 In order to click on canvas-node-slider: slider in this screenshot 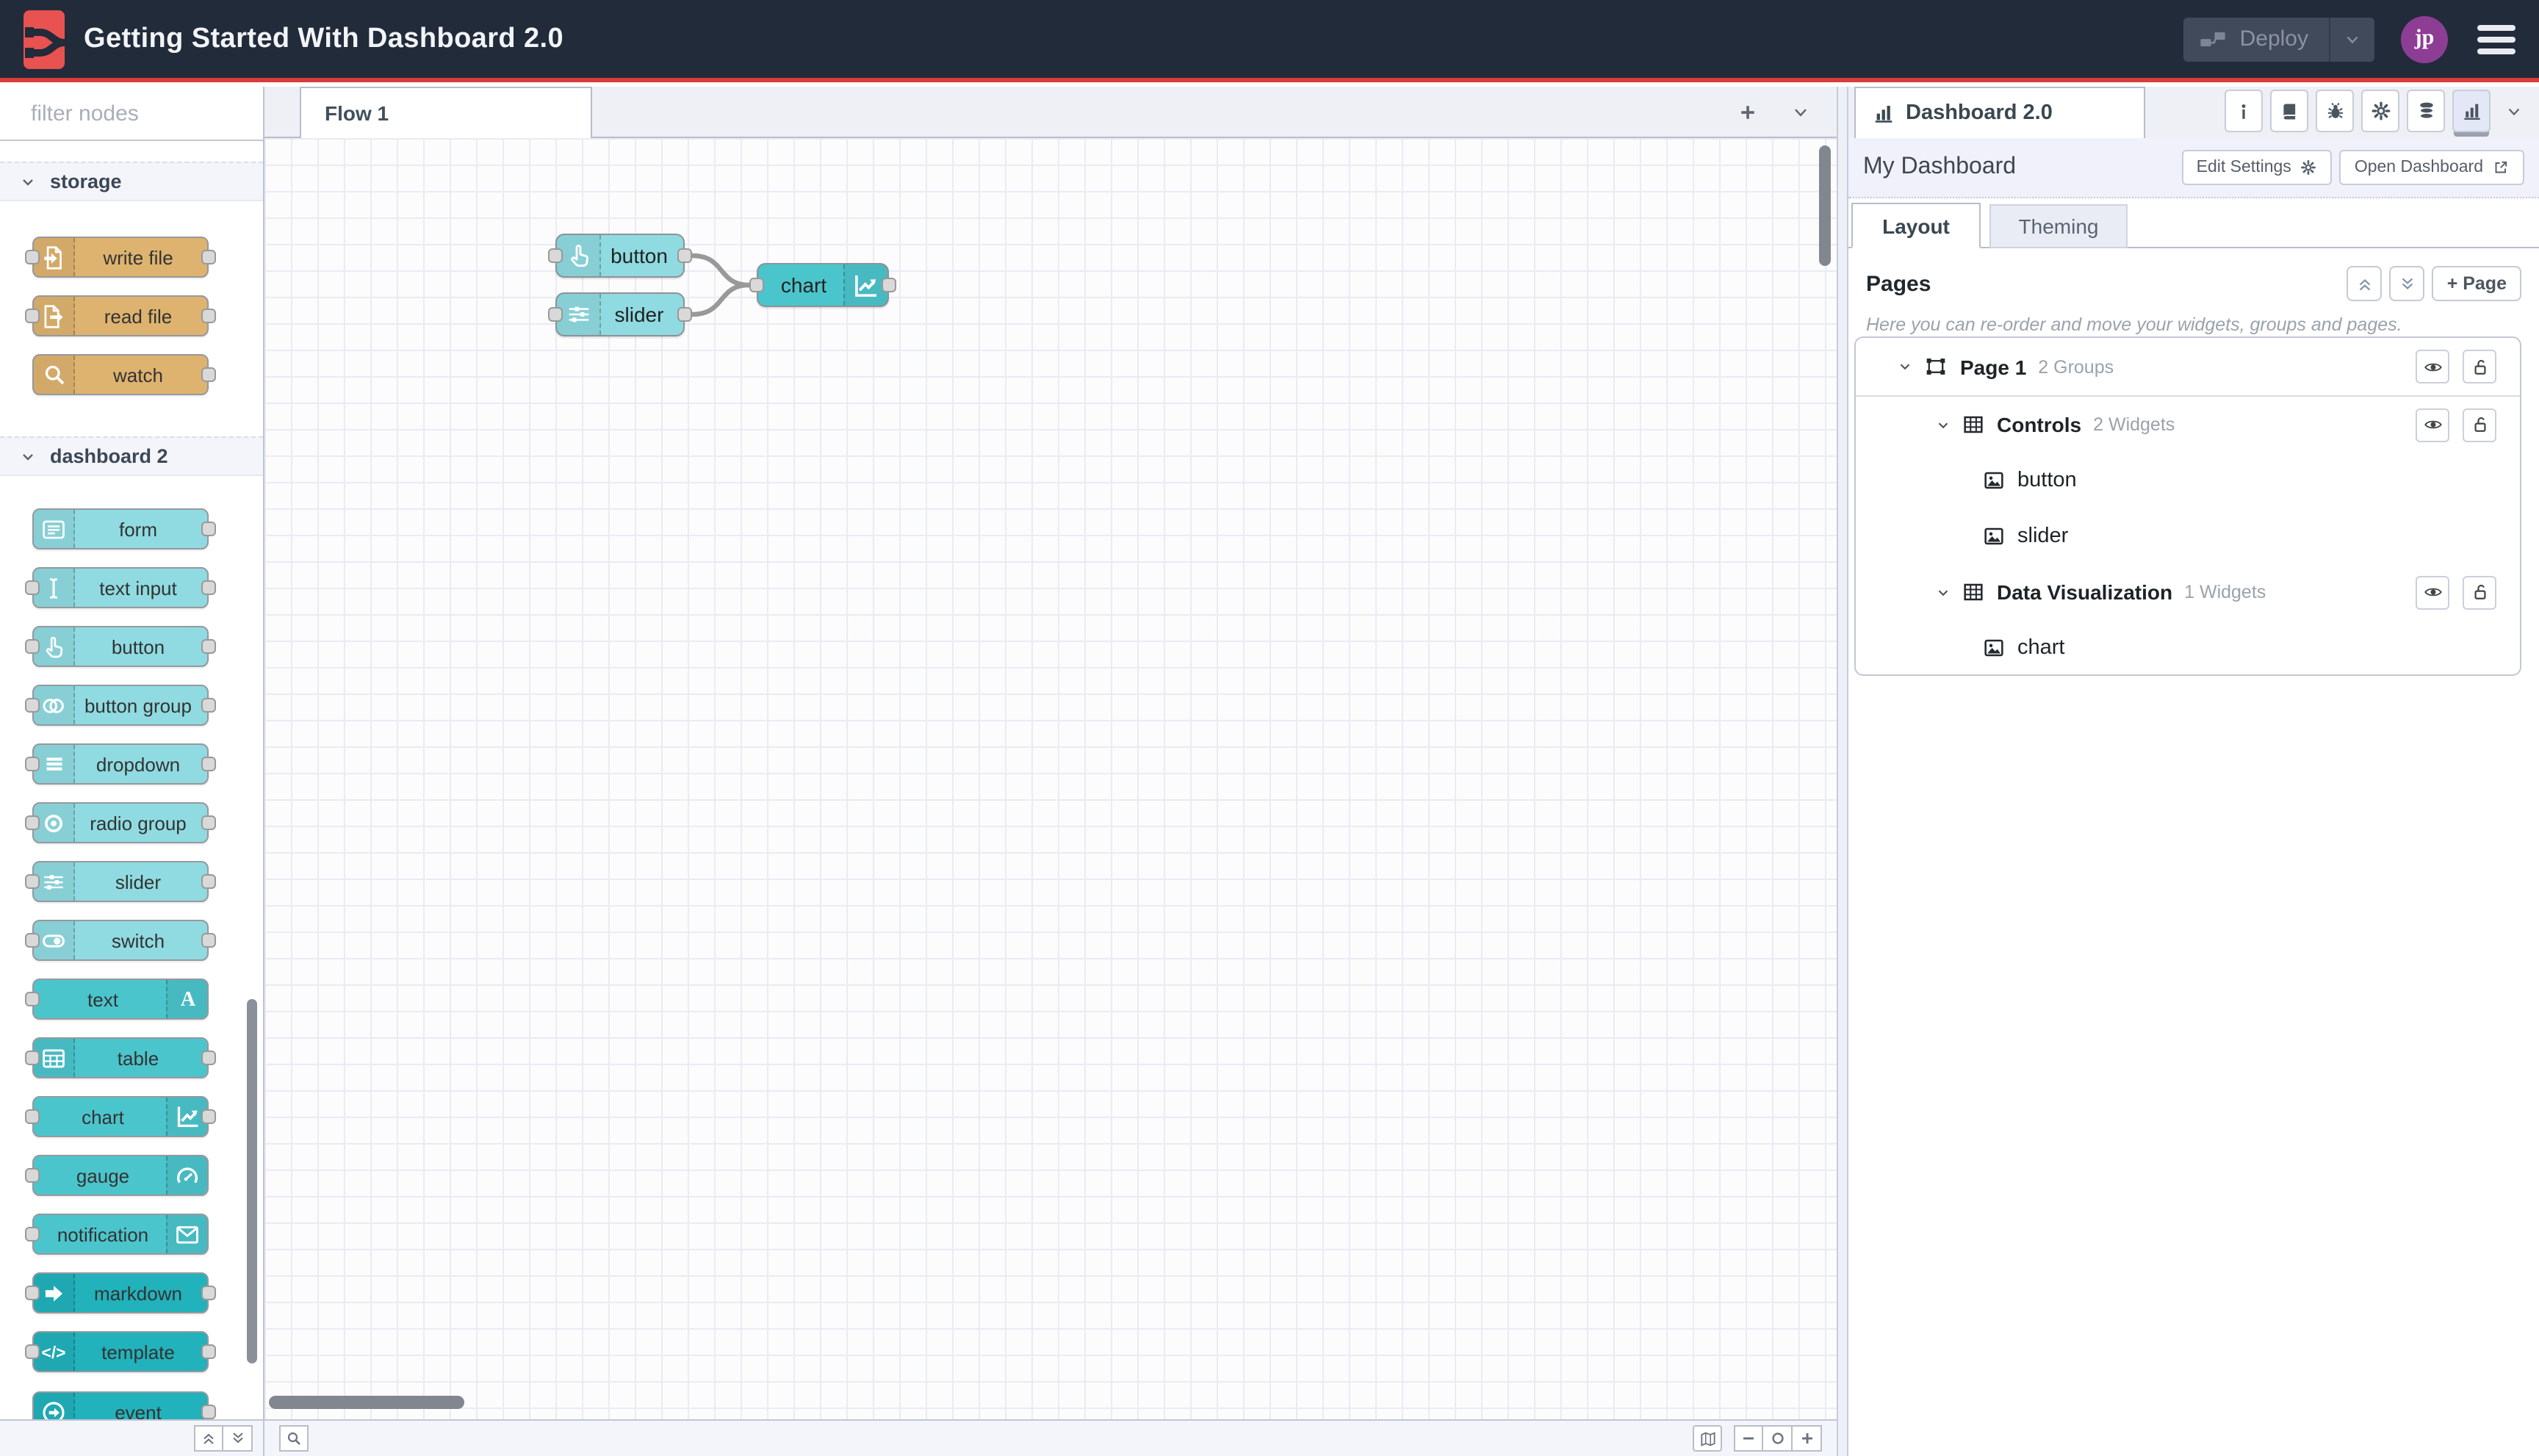, I will do `click(620, 314)`.